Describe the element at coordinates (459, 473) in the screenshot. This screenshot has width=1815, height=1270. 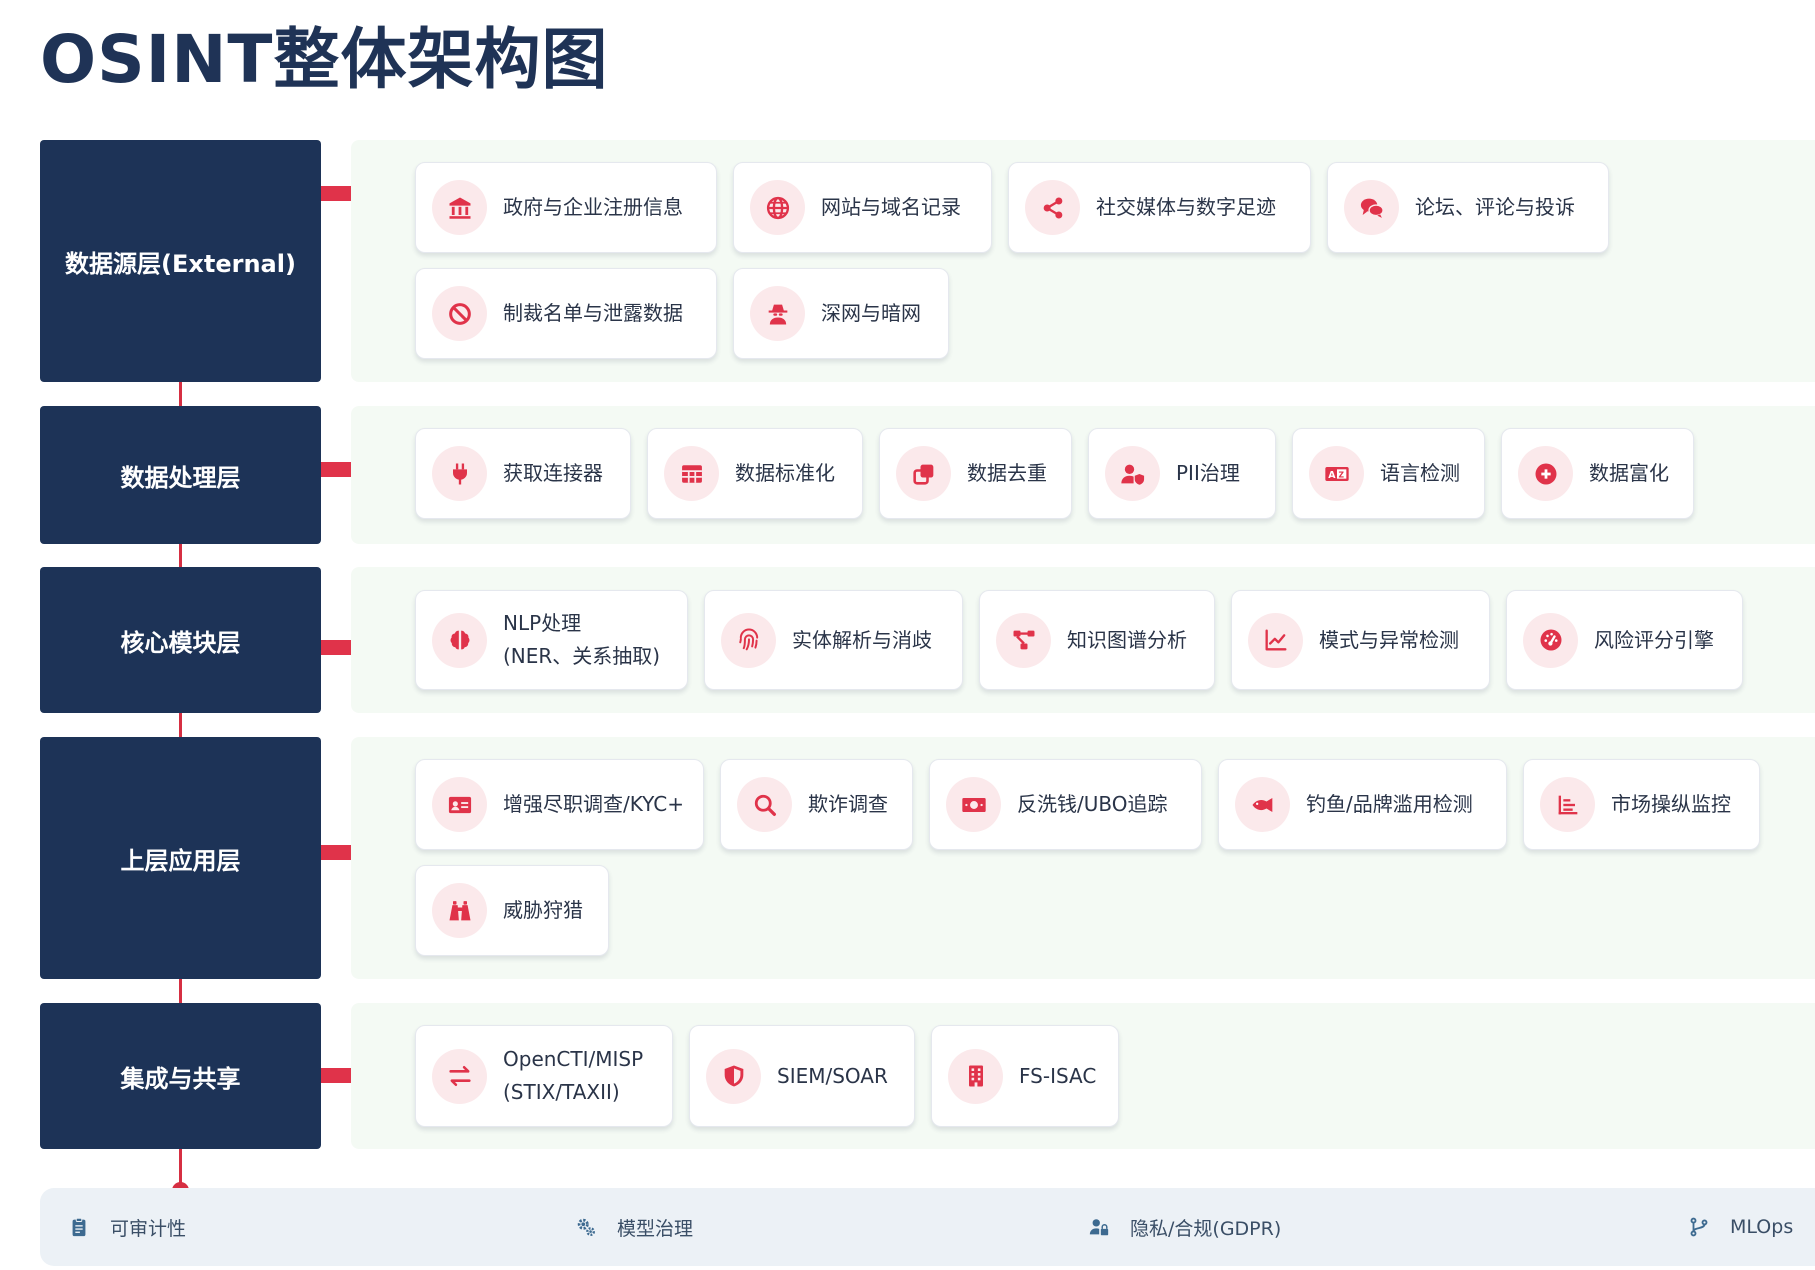
I see `plug-icon` at that location.